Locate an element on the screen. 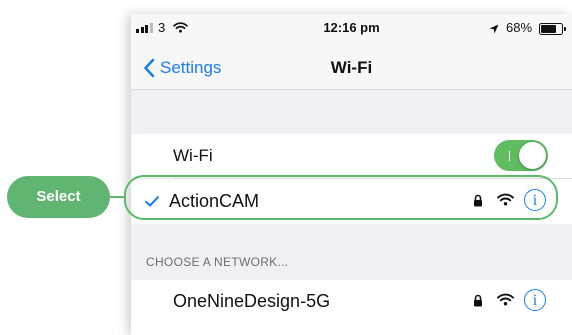 This screenshot has width=572, height=335. wifi-toggle-label: Wi-Fi is located at coordinates (193, 155).